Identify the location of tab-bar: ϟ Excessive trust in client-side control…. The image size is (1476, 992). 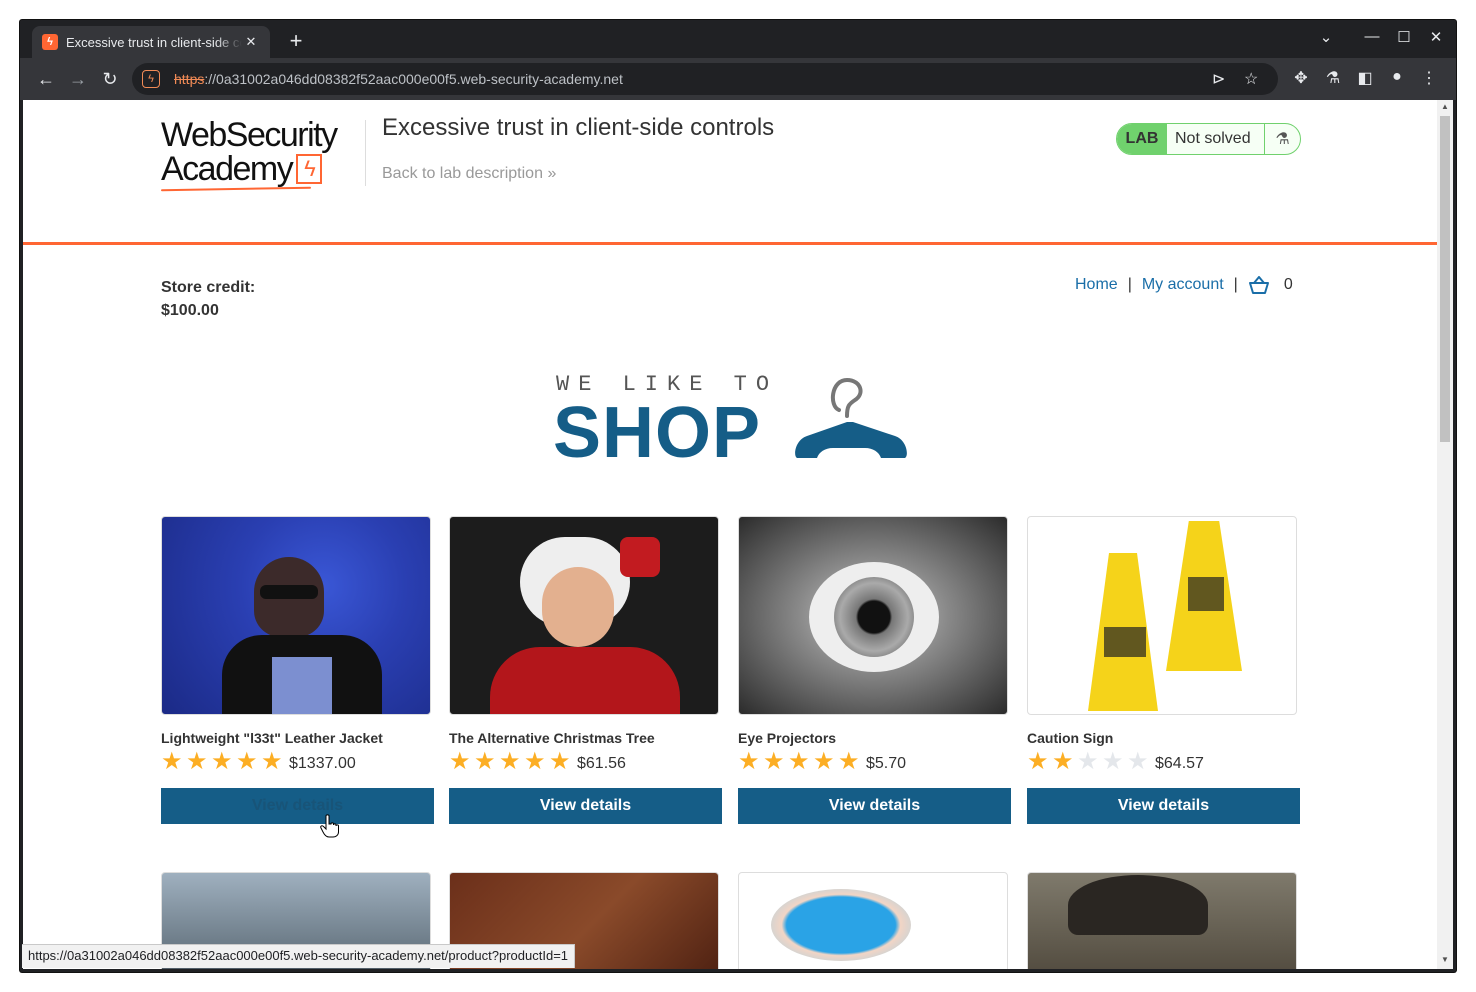
(738, 39).